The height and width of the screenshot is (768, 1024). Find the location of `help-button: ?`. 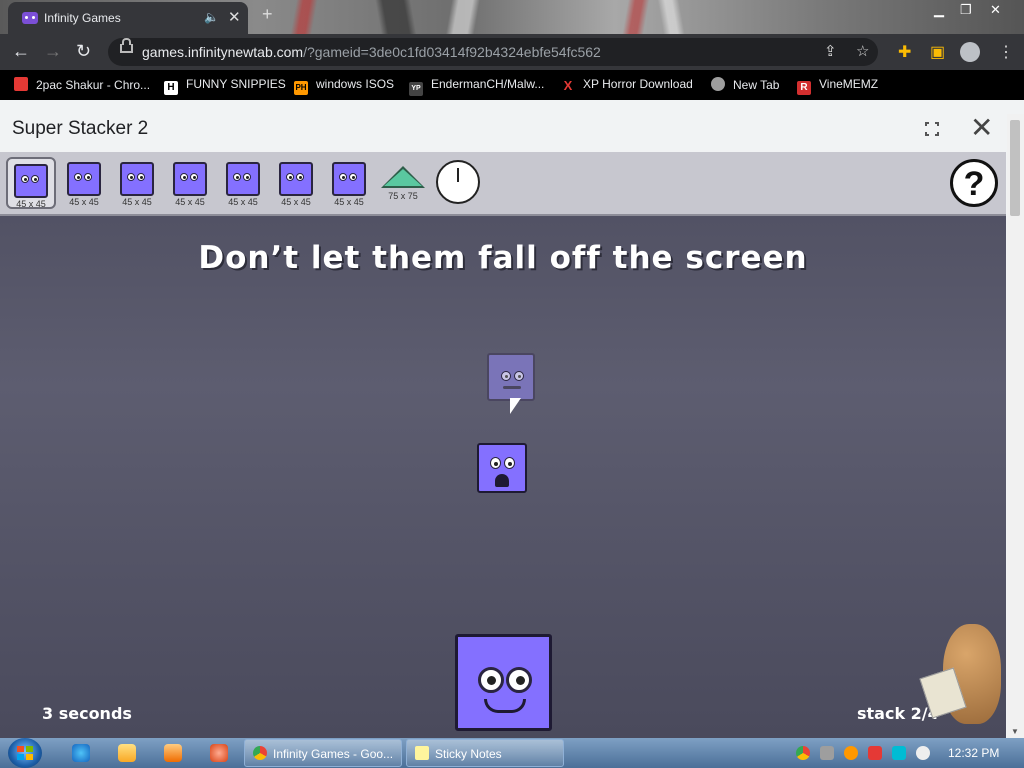

help-button: ? is located at coordinates (974, 183).